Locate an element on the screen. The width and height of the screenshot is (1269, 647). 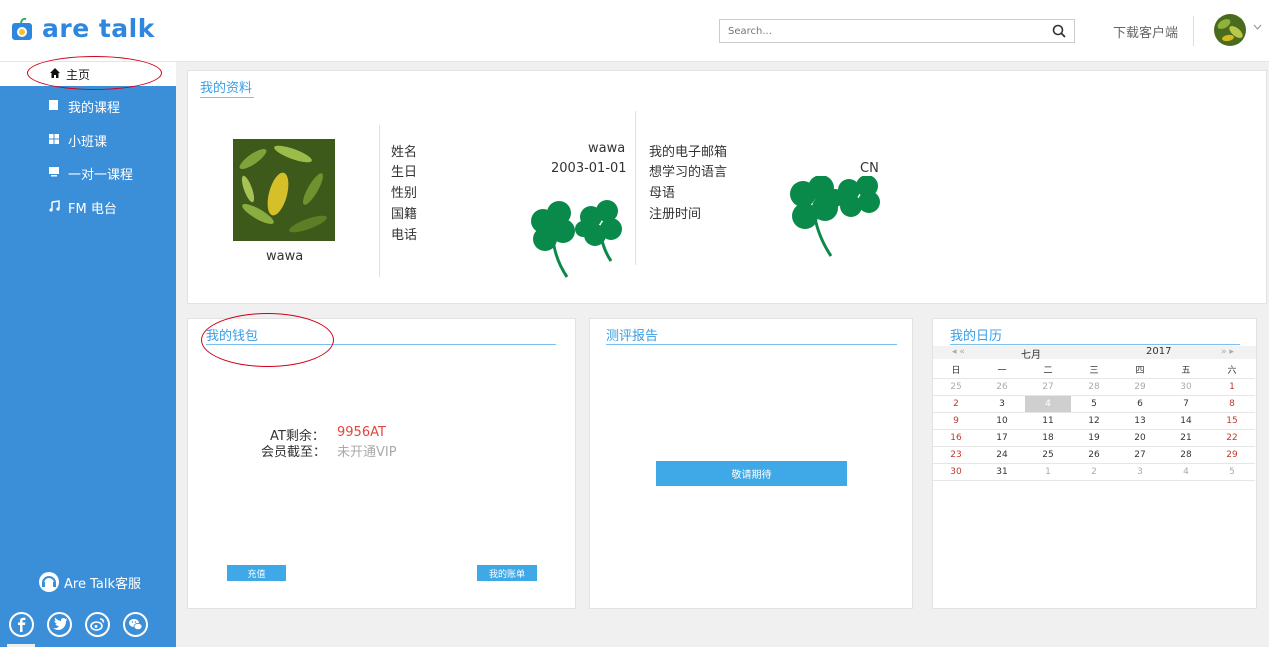
calendar-day: 18 is located at coordinates (1048, 438).